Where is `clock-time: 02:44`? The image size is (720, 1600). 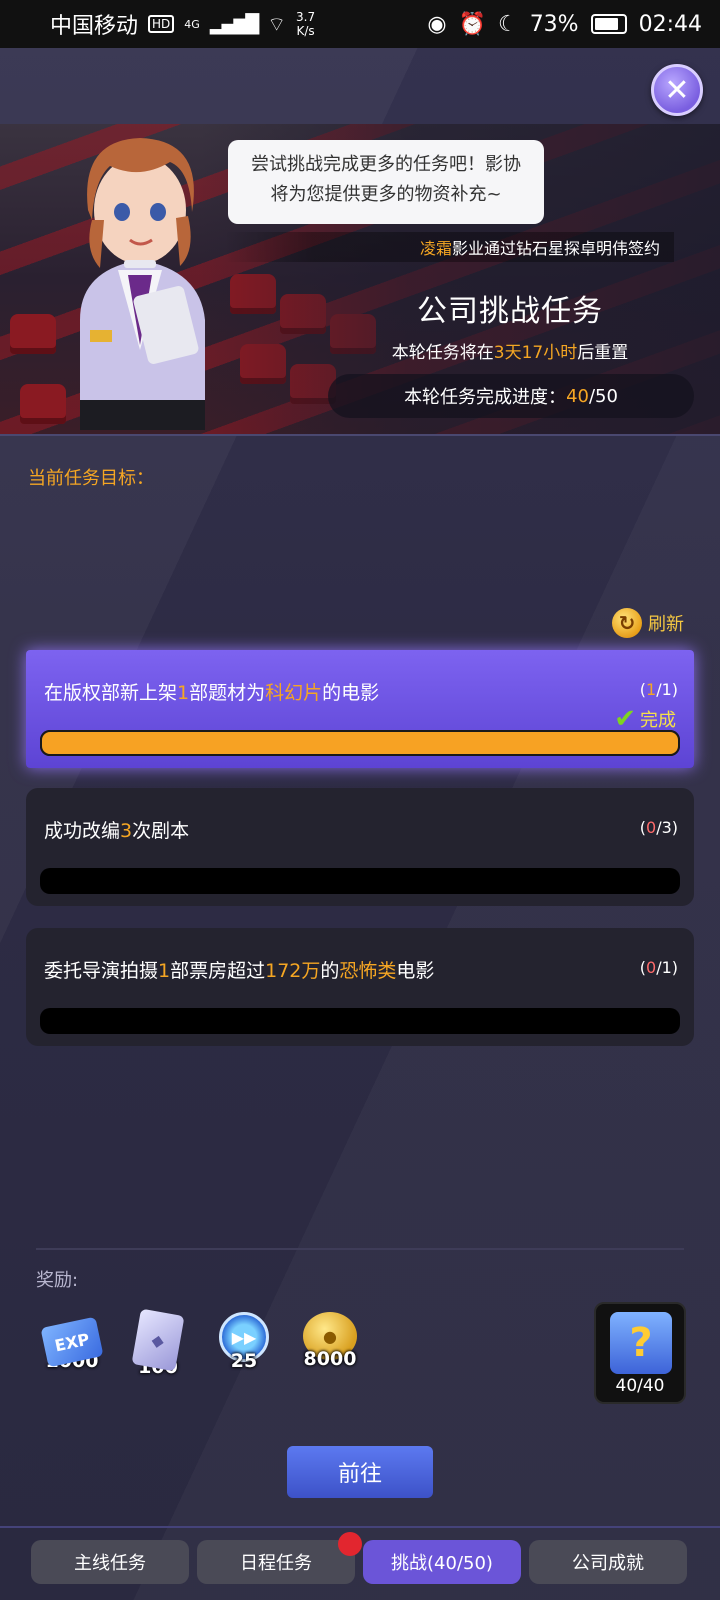
clock-time: 02:44 is located at coordinates (670, 24).